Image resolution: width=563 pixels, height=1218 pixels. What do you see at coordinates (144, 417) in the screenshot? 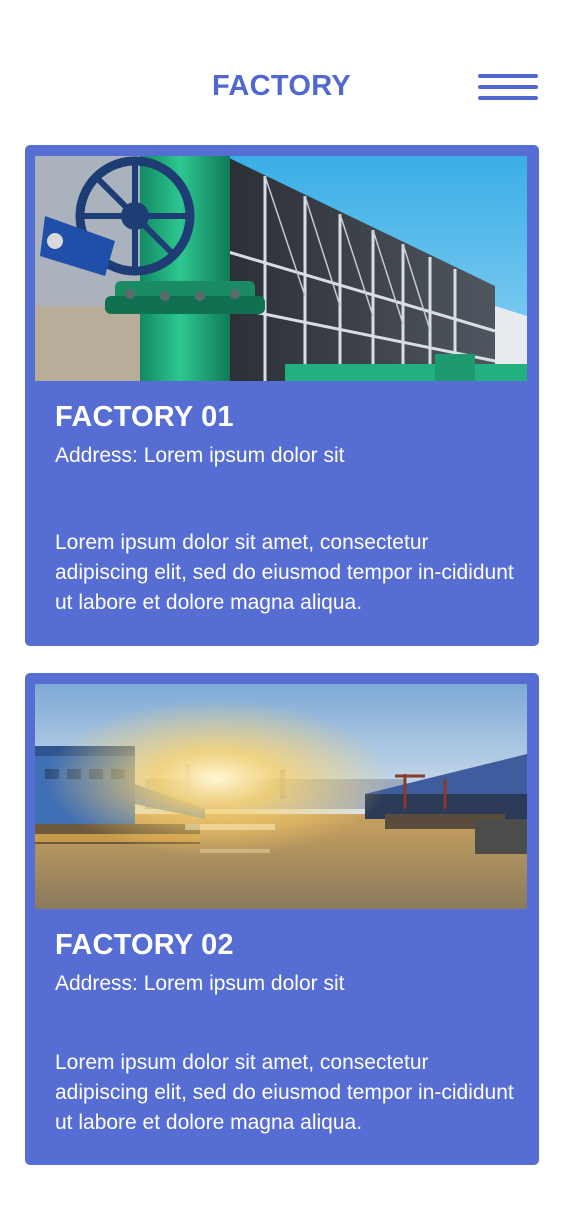
I see `factory-title: FACTORY 01` at bounding box center [144, 417].